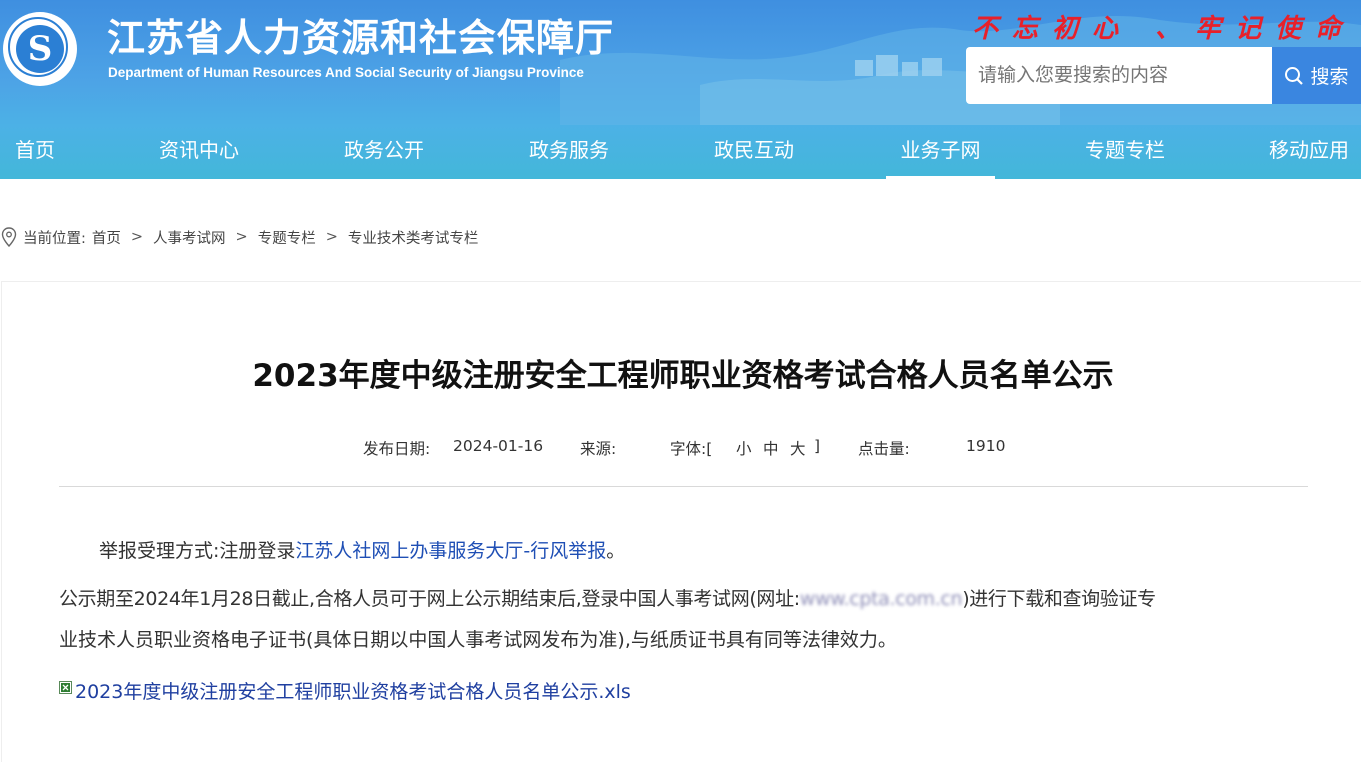  Describe the element at coordinates (189, 237) in the screenshot. I see `breadcrumb-exam-net: 人事考试网` at that location.